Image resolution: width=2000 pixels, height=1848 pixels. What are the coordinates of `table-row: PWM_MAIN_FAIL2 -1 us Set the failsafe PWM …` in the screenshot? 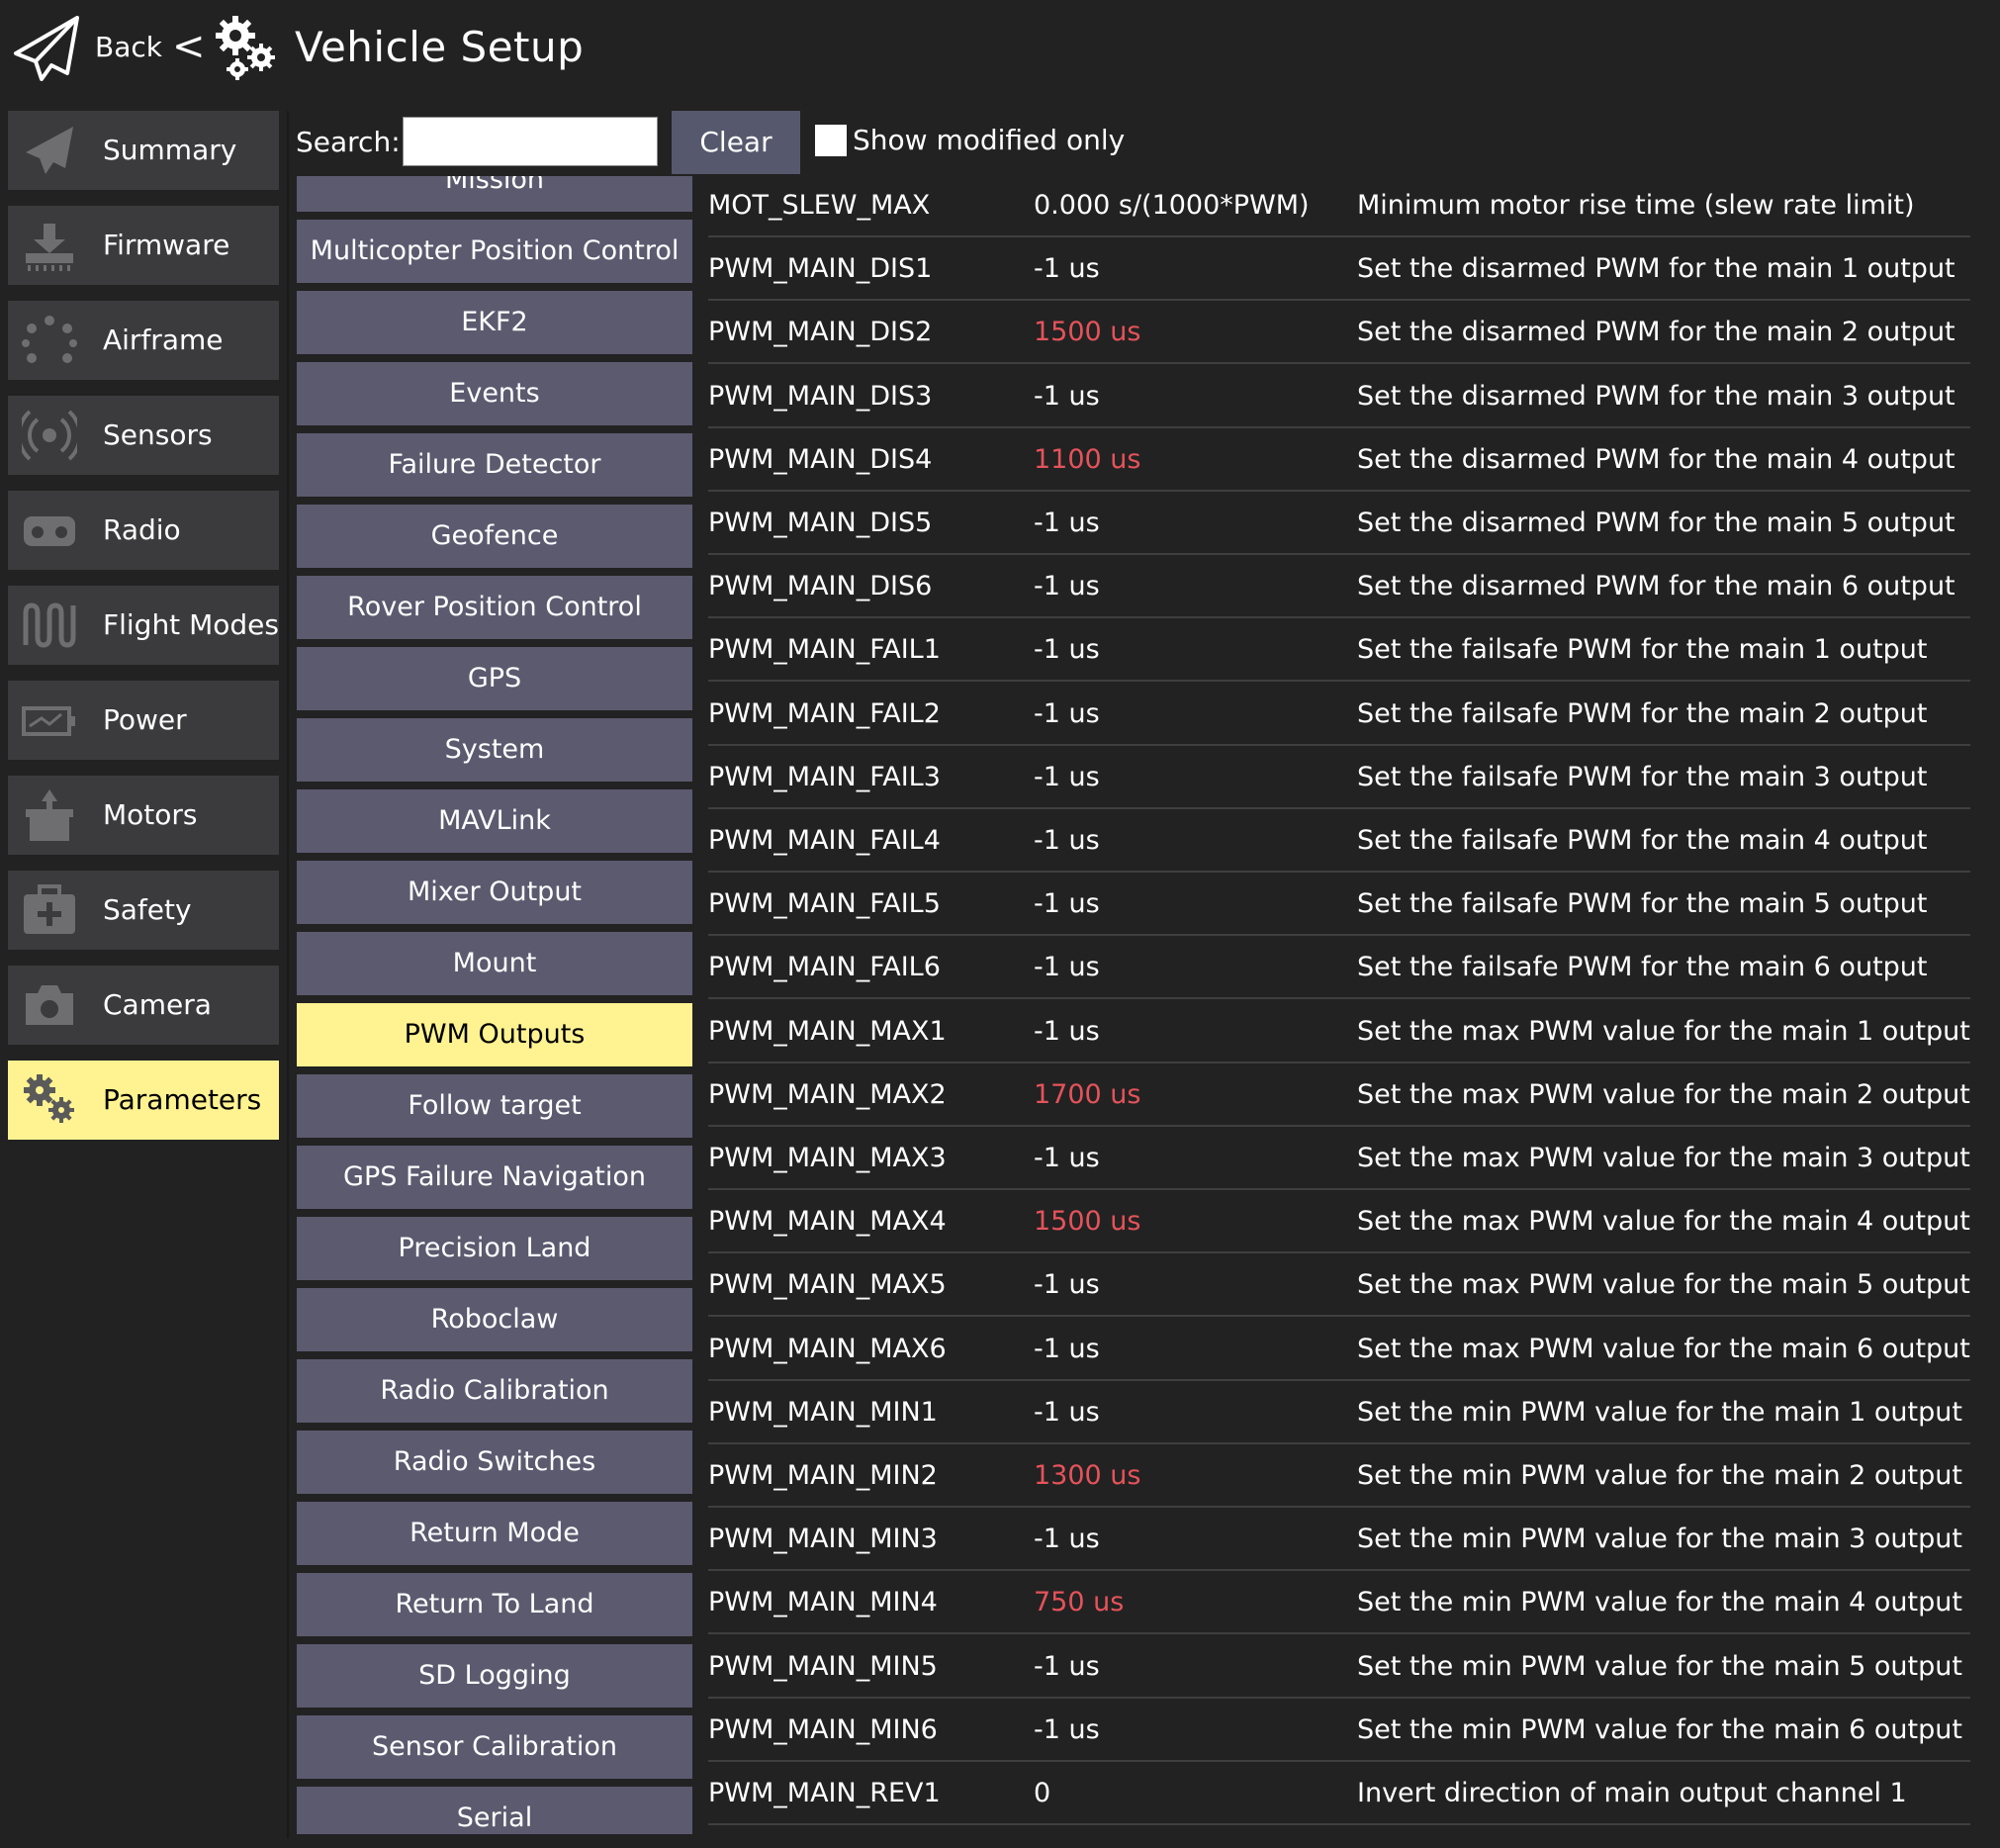 It's located at (1339, 714).